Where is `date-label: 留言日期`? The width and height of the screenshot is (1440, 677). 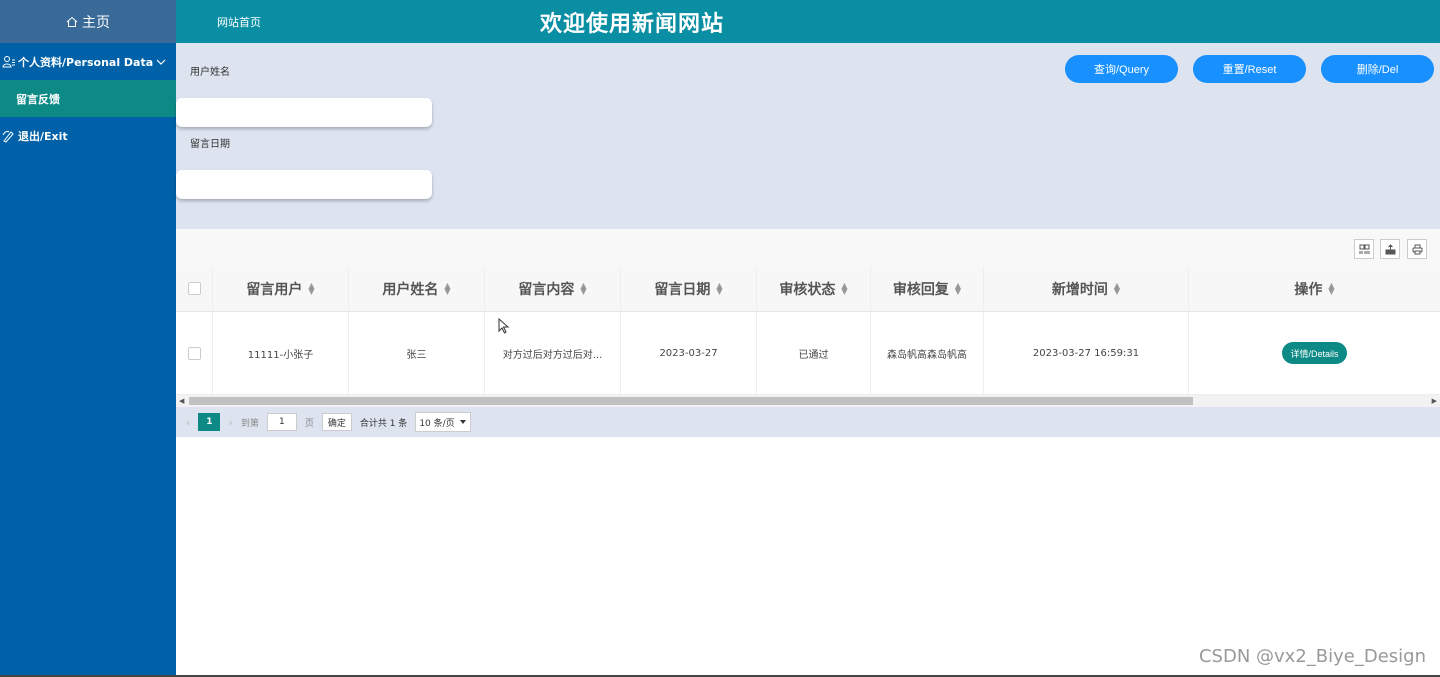 date-label: 留言日期 is located at coordinates (210, 144).